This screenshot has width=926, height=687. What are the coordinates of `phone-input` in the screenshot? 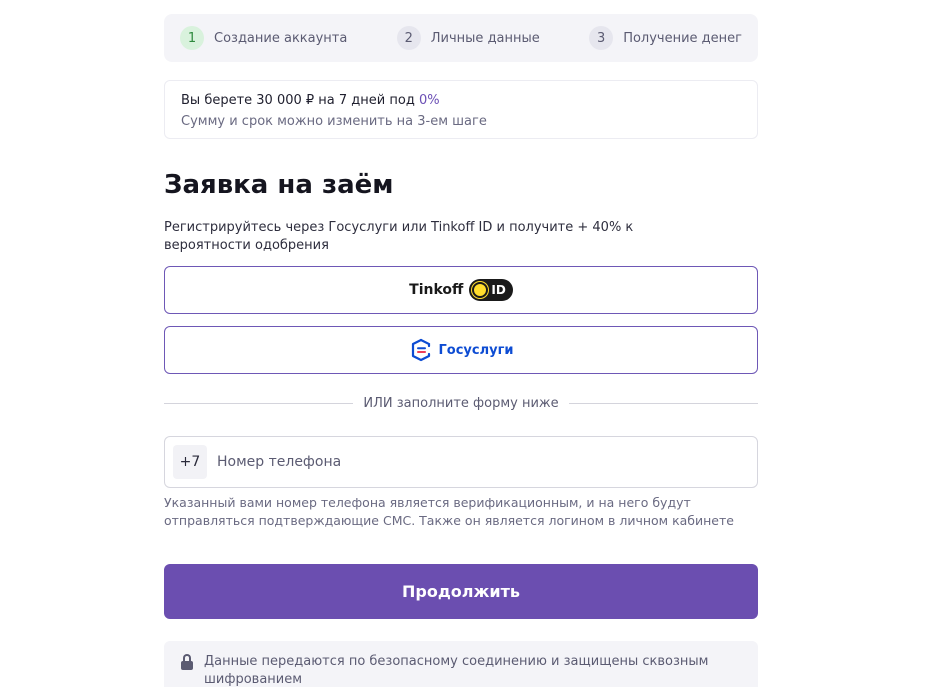 It's located at (487, 462).